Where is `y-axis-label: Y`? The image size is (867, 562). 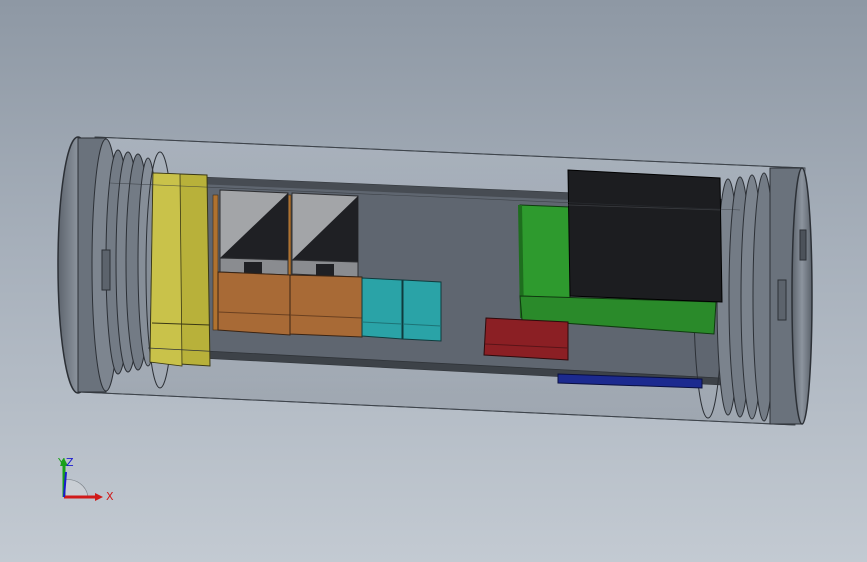
y-axis-label: Y is located at coordinates (61, 462).